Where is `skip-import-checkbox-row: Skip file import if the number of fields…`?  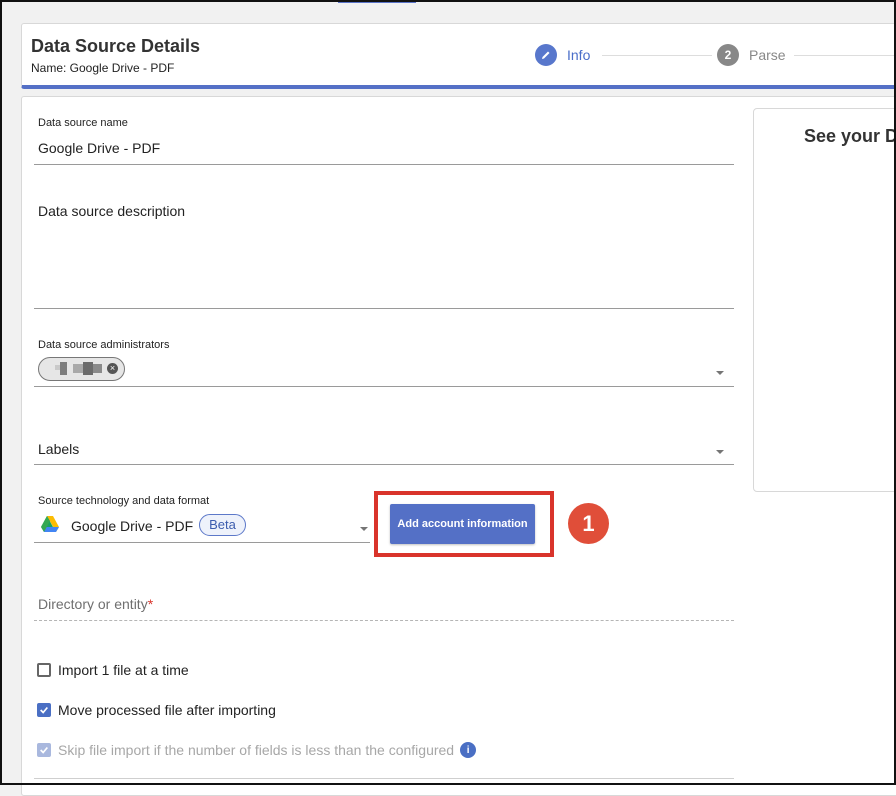 skip-import-checkbox-row: Skip file import if the number of fields… is located at coordinates (257, 750).